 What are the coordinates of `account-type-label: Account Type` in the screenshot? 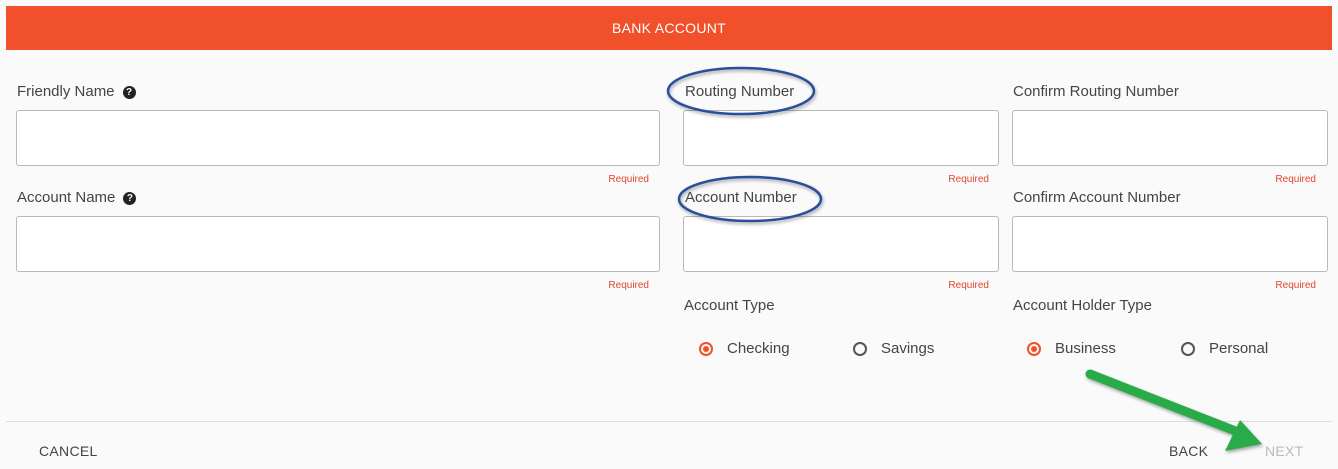 It's located at (729, 305).